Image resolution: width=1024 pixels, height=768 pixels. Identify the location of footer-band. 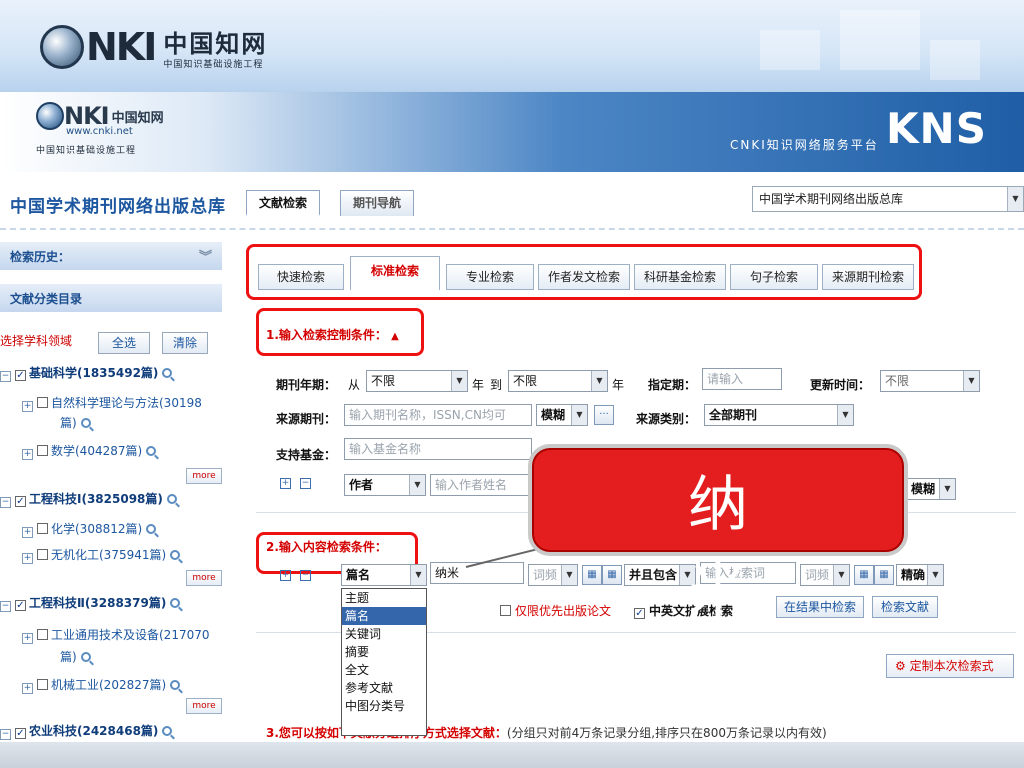
(512, 755).